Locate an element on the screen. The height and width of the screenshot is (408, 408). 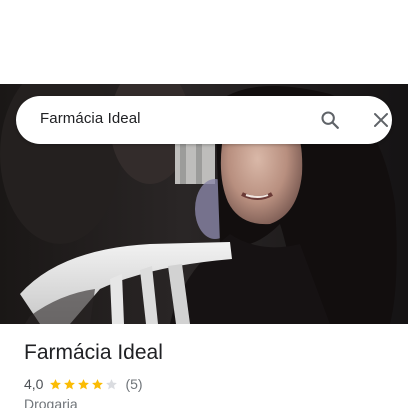
star-empty-icon is located at coordinates (112, 383).